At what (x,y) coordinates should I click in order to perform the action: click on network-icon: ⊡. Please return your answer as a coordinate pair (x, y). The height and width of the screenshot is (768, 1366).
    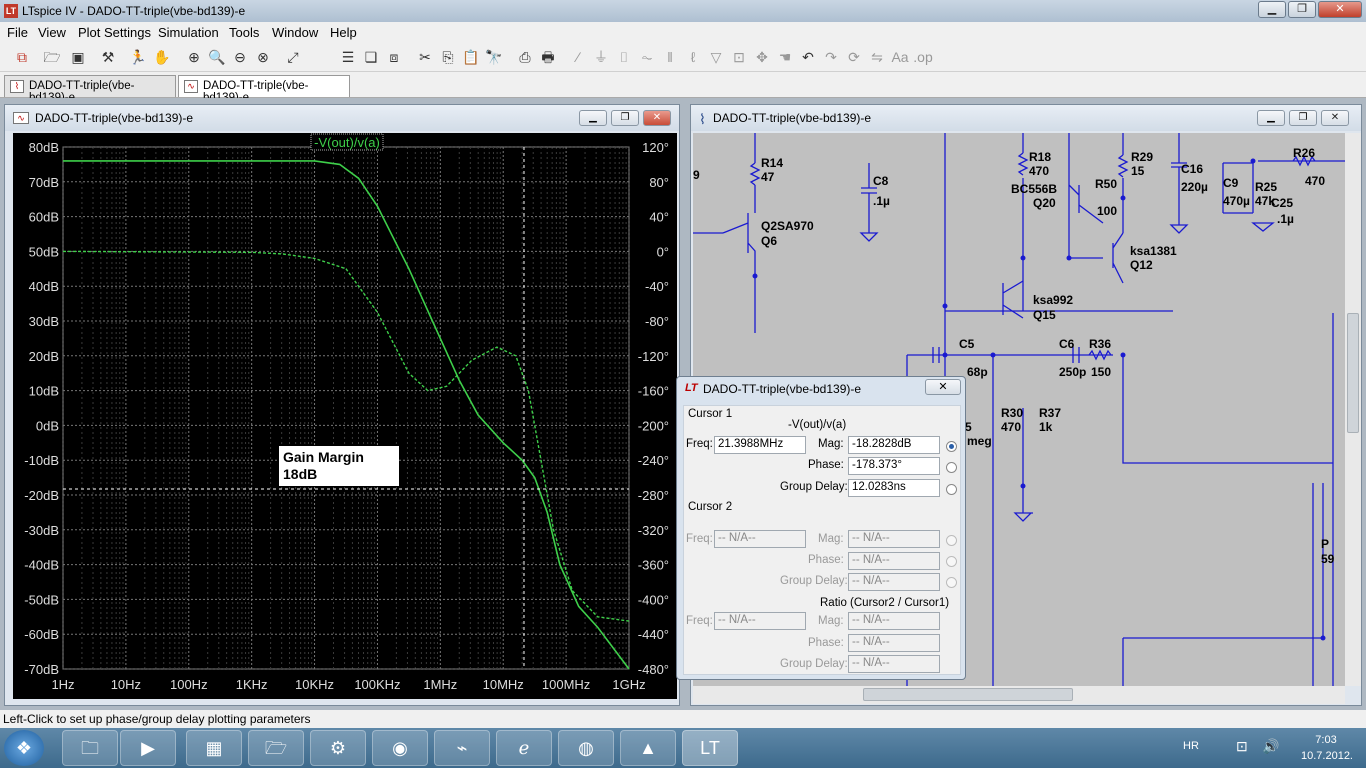
    Looking at the image, I should click on (1242, 746).